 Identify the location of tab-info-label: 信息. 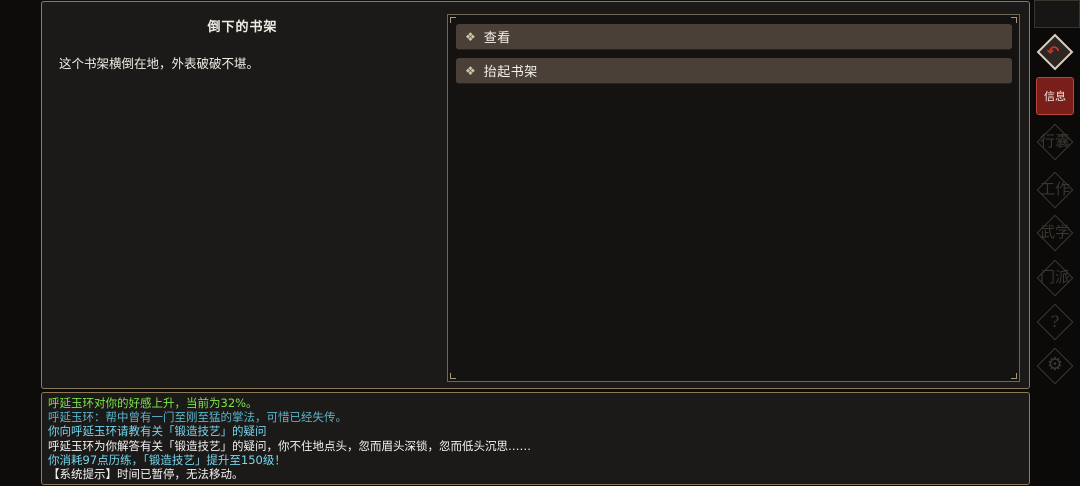
(1055, 96).